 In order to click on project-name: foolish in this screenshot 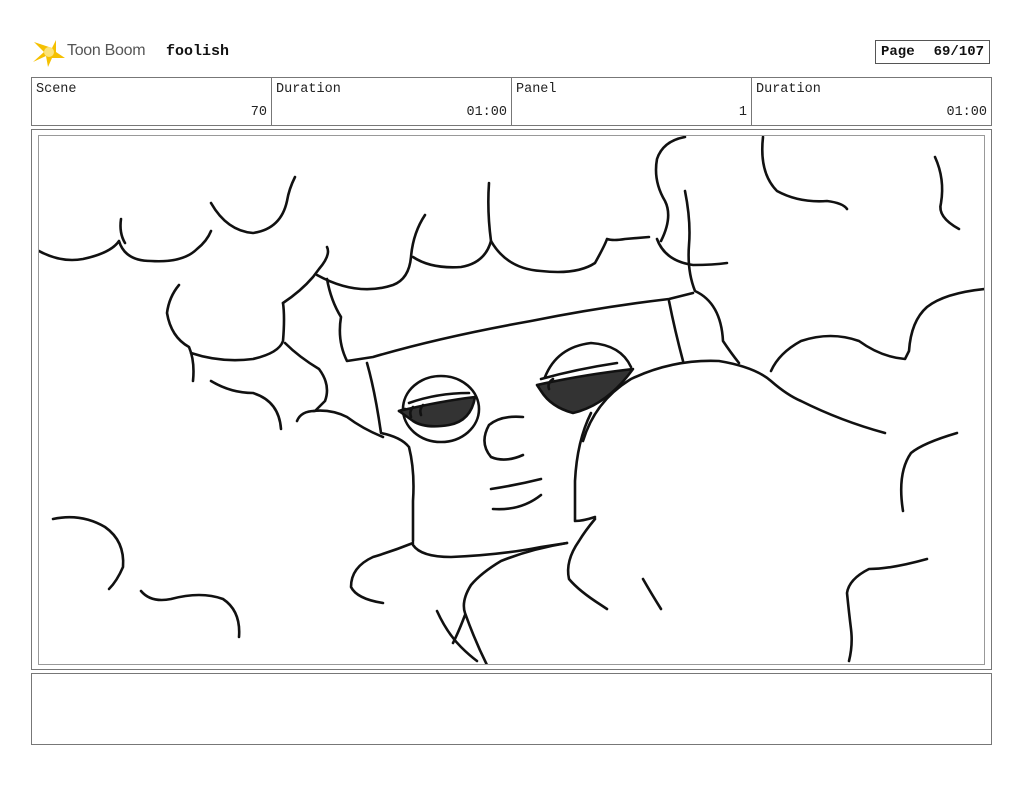, I will do `click(198, 51)`.